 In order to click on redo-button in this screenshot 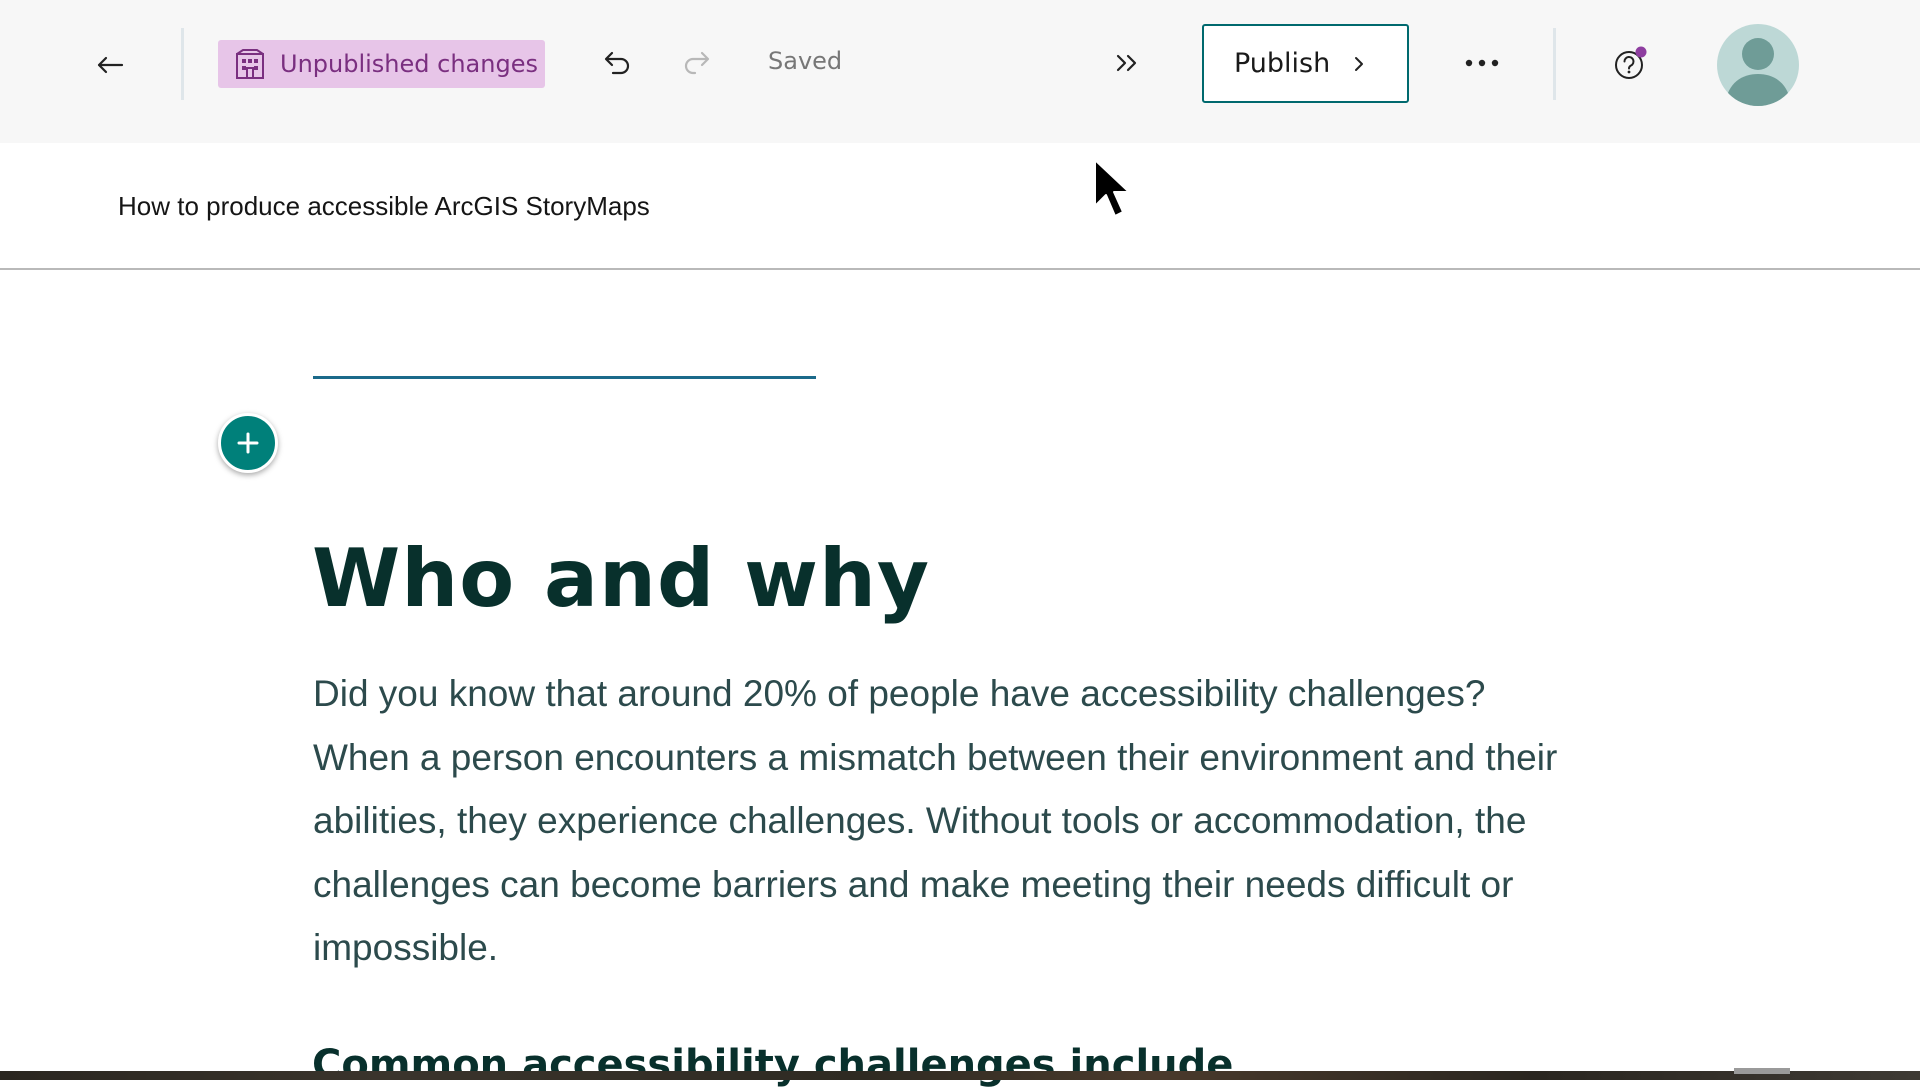, I will do `click(697, 63)`.